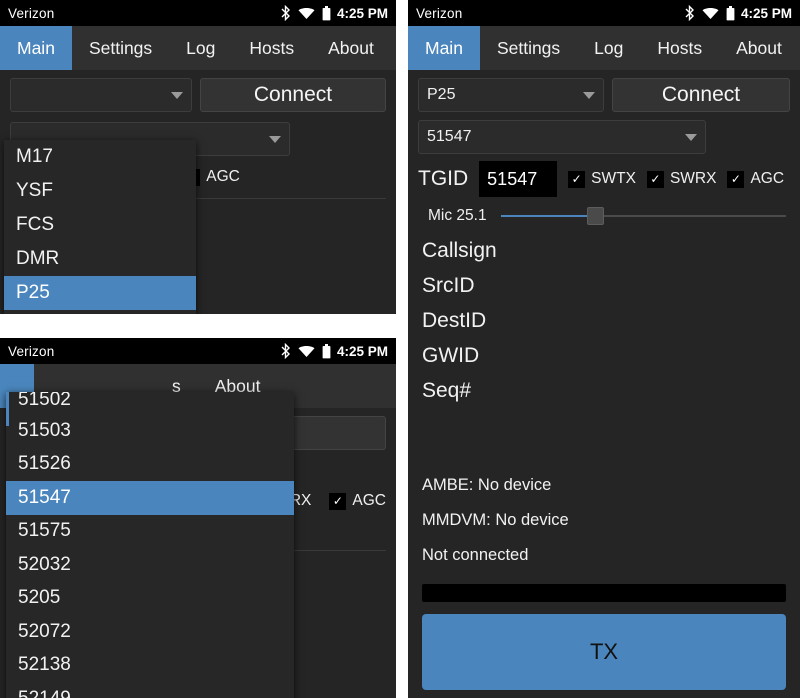 This screenshot has height=698, width=800. What do you see at coordinates (443, 178) in the screenshot?
I see `tgid-label: TGID` at bounding box center [443, 178].